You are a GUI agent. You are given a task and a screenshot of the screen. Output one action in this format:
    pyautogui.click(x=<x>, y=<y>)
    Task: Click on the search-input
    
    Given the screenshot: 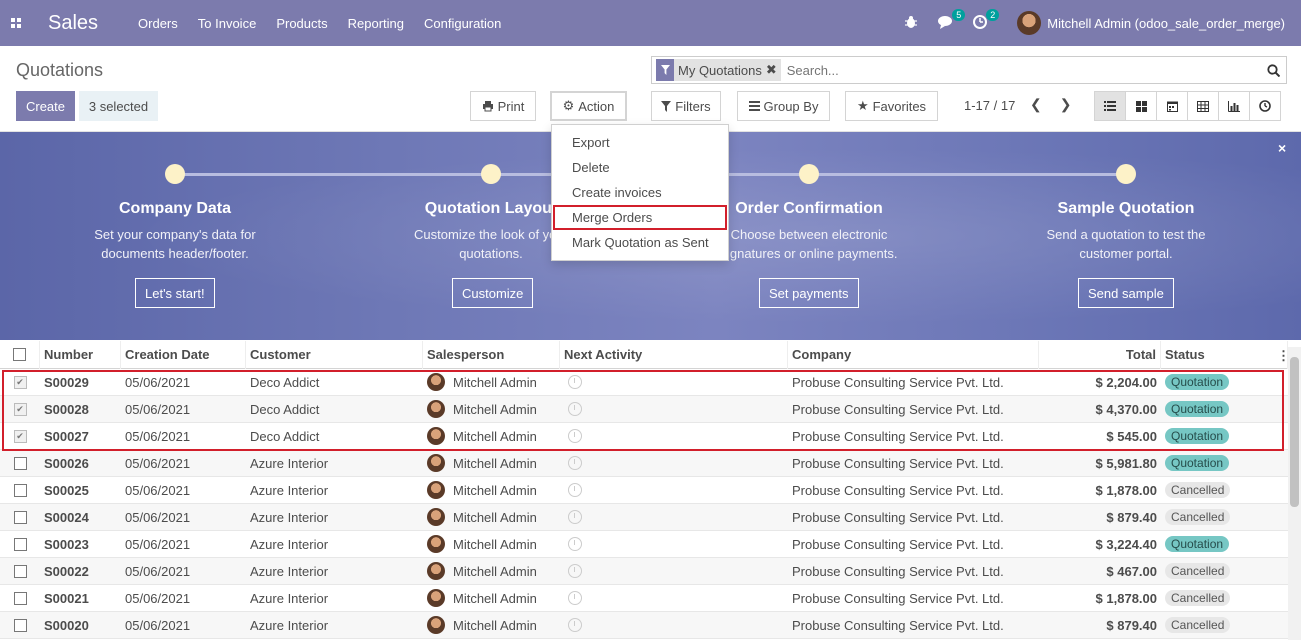 What is the action you would take?
    pyautogui.click(x=1023, y=70)
    